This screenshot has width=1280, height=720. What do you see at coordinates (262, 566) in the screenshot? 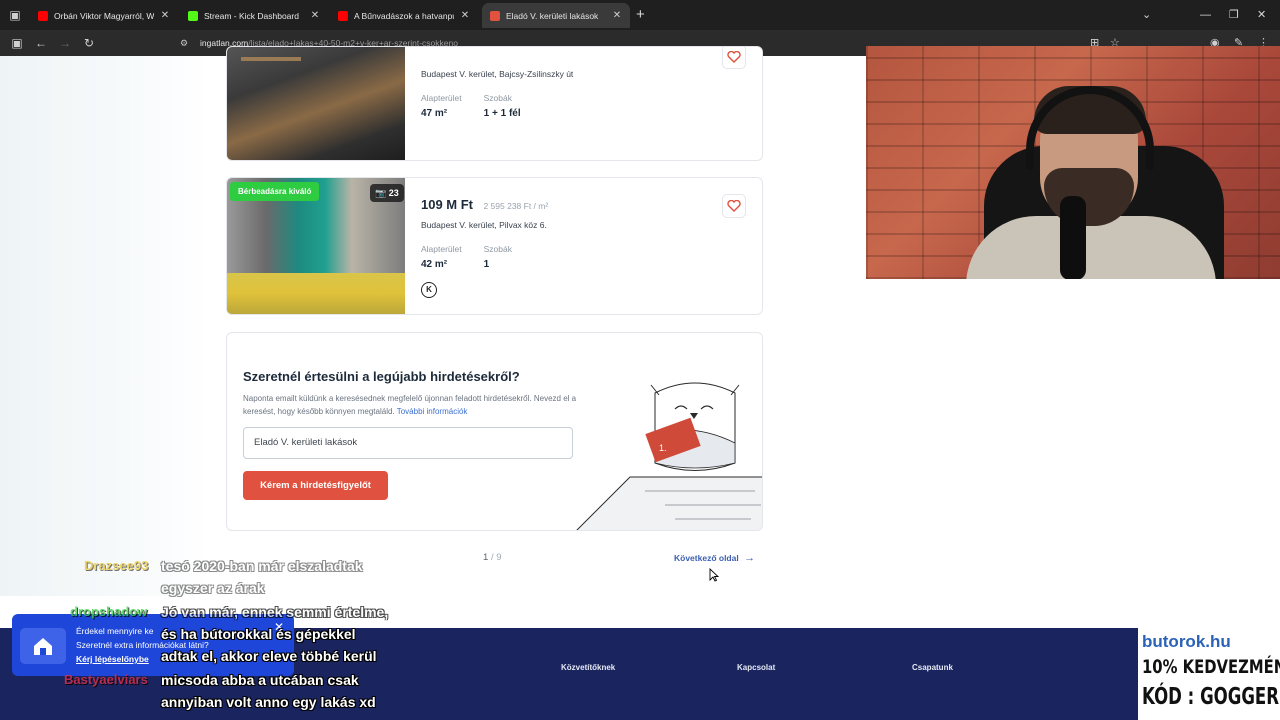
I see `chat-message-line: tesó 2020-ban már elszaladtak` at bounding box center [262, 566].